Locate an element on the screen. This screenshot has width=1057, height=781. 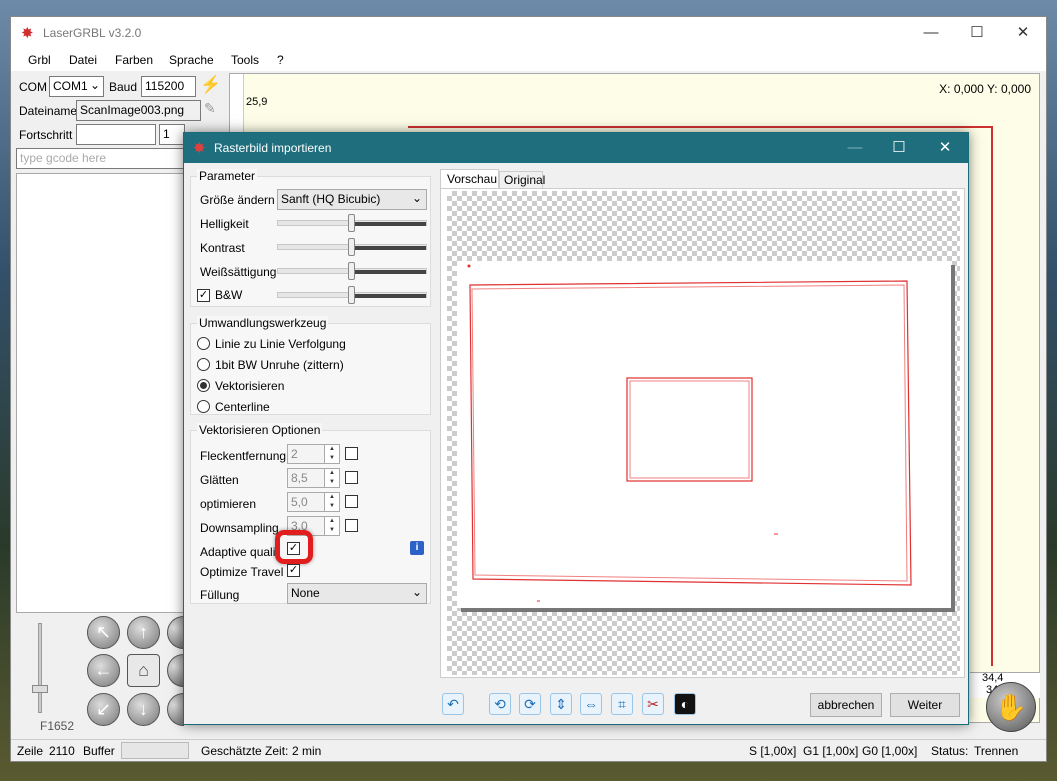
contrast-thumb is located at coordinates (351, 247).